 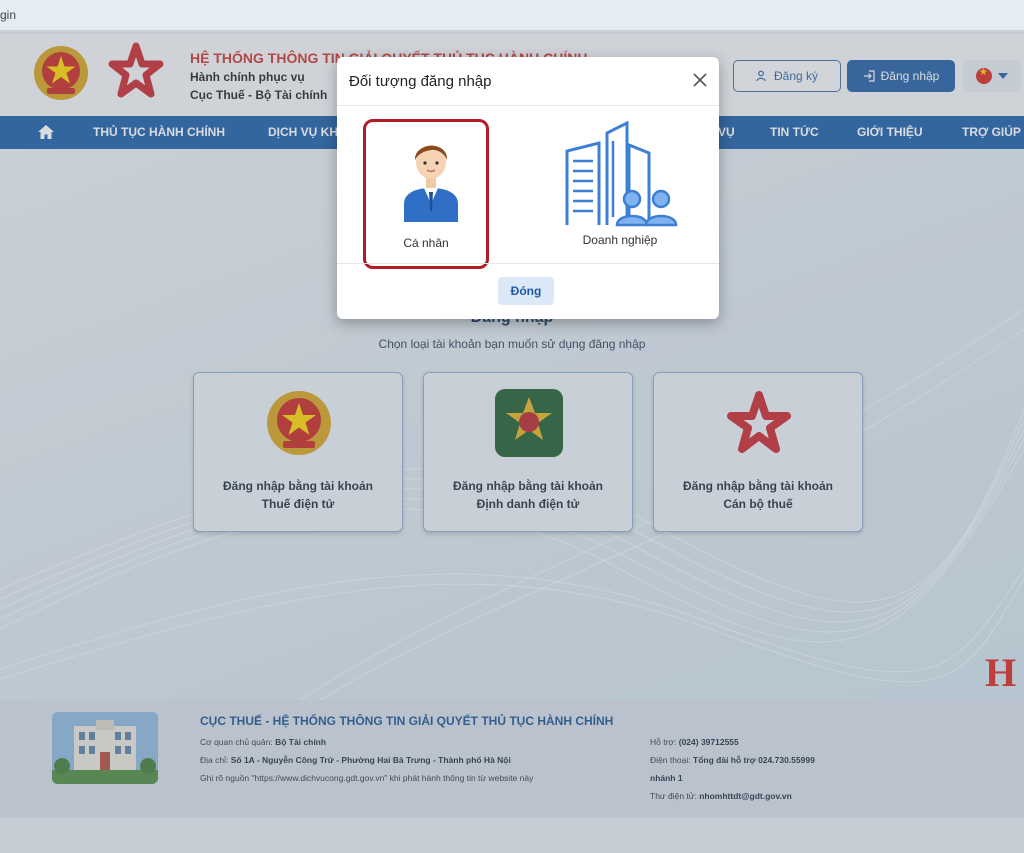 I want to click on option-ca-nhan: Cá nhân, so click(x=426, y=194).